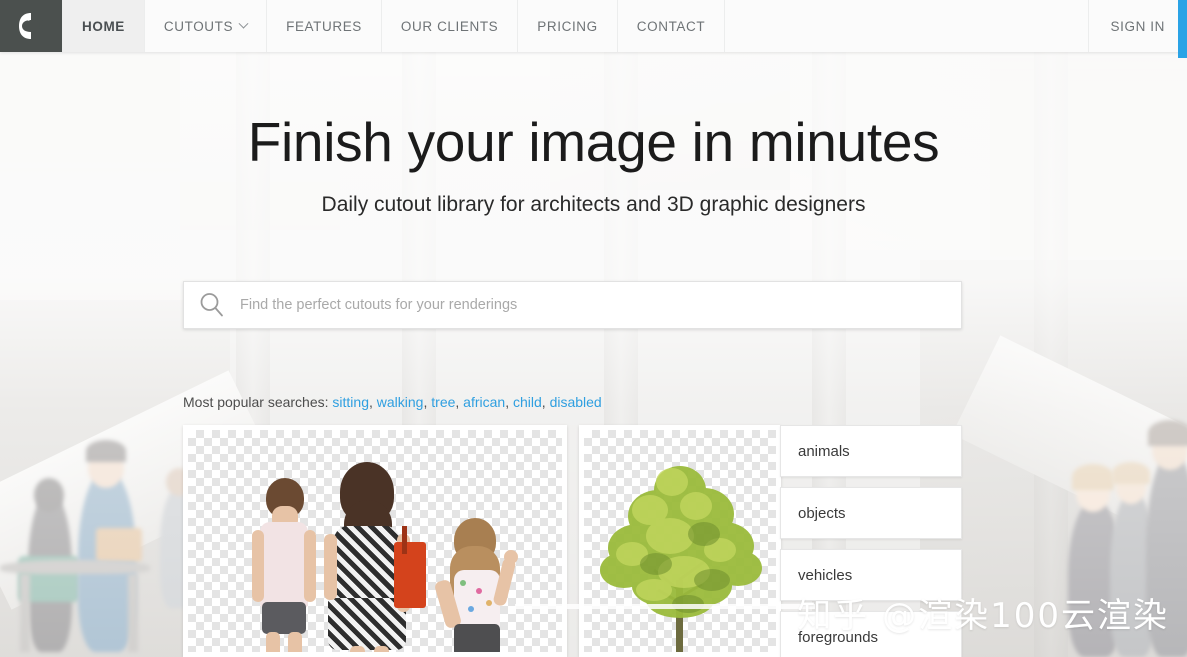 The width and height of the screenshot is (1187, 657). What do you see at coordinates (527, 402) in the screenshot?
I see `popular-tag-child: child` at bounding box center [527, 402].